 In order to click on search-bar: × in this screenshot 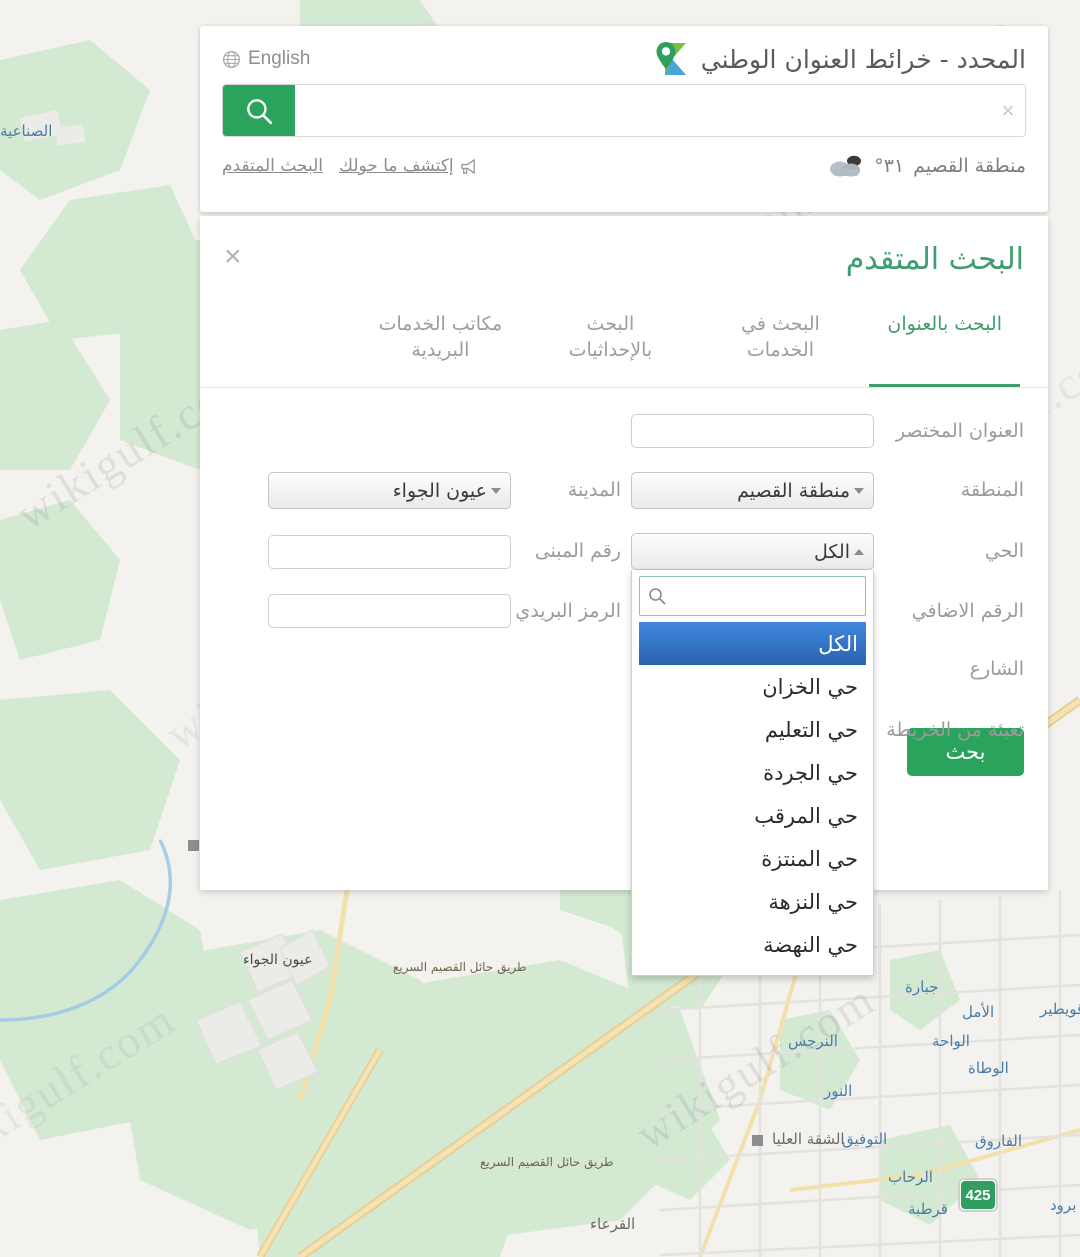, I will do `click(624, 110)`.